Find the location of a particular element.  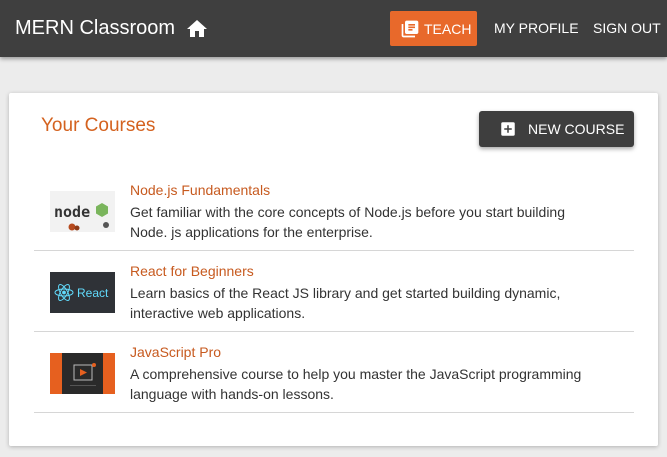

my-profile-link: MY PROFILE is located at coordinates (536, 28).